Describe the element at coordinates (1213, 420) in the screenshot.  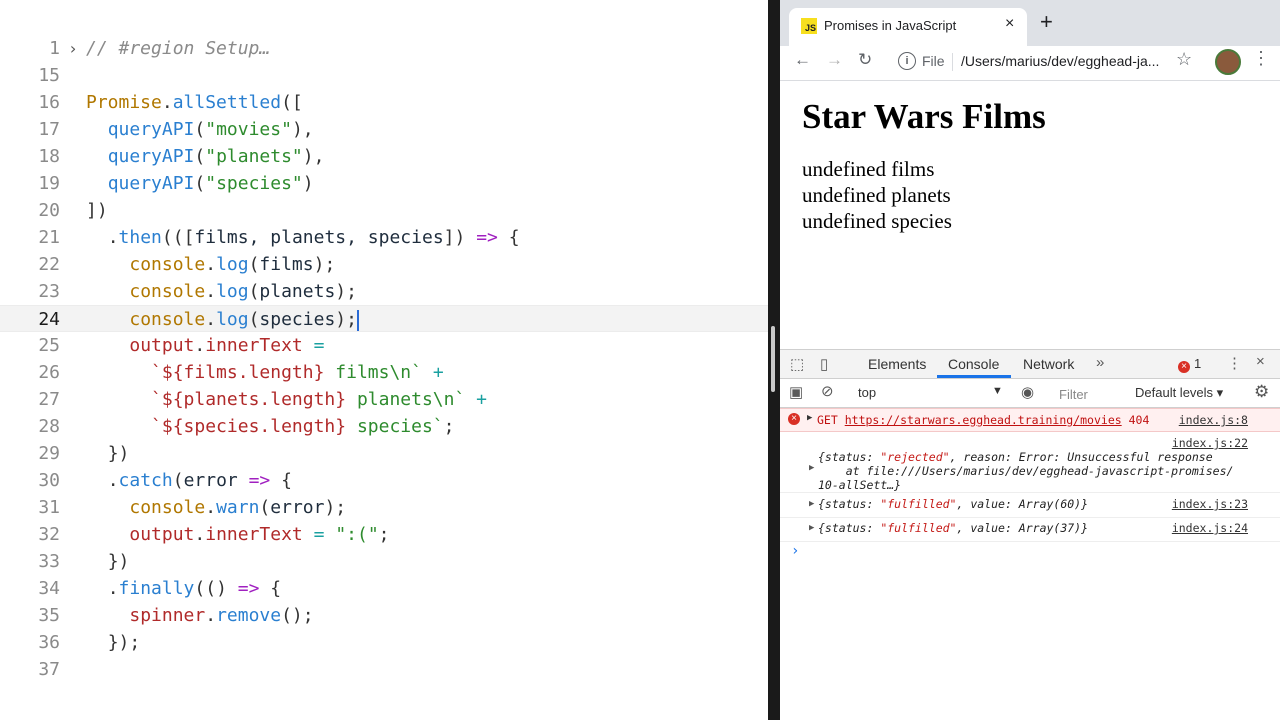
I see `error-source-link: index.js:8` at that location.